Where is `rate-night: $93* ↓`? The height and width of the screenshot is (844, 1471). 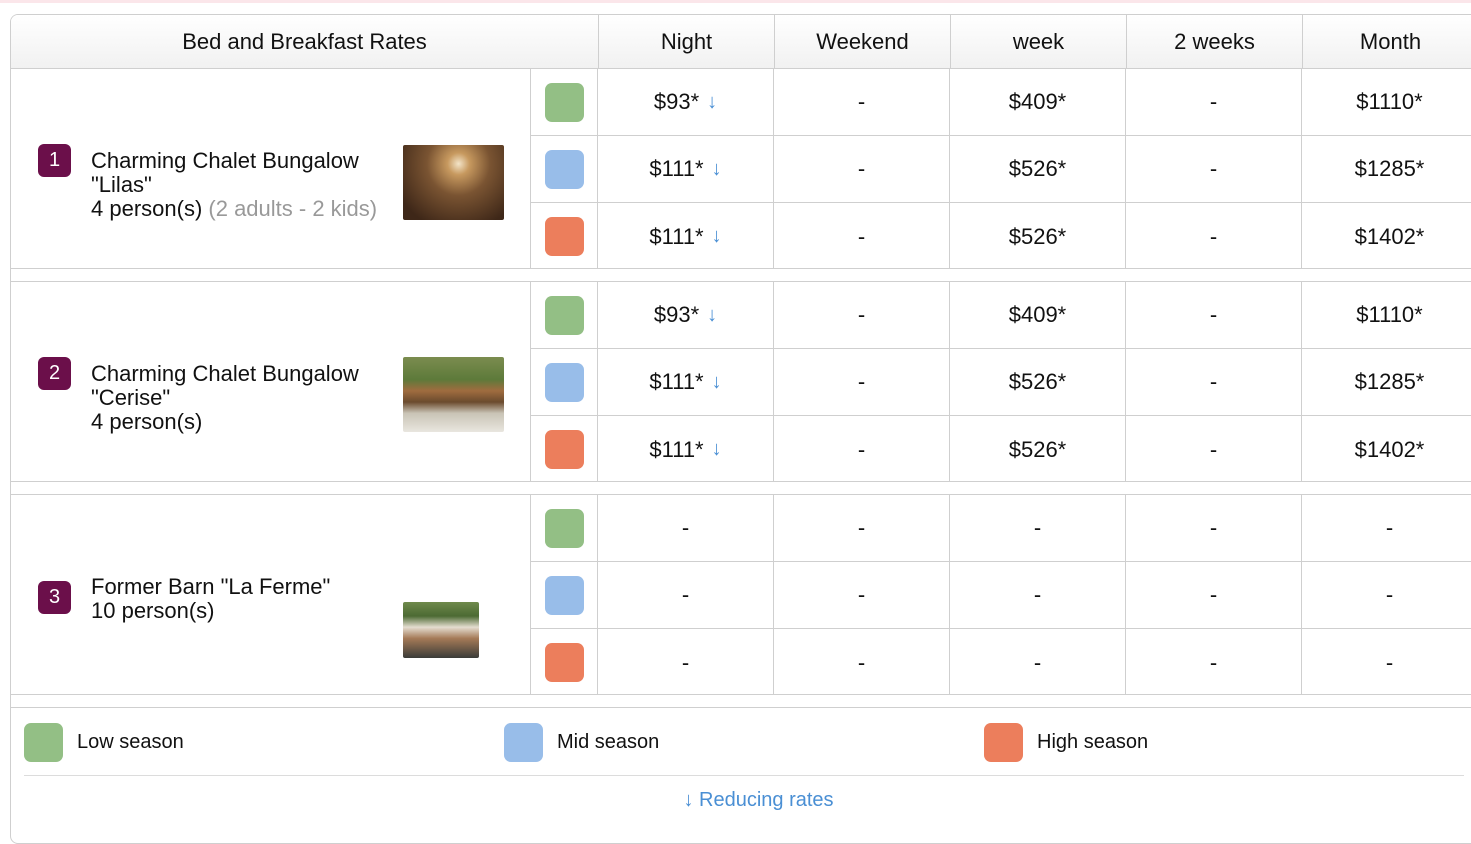
rate-night: $93* ↓ is located at coordinates (686, 315).